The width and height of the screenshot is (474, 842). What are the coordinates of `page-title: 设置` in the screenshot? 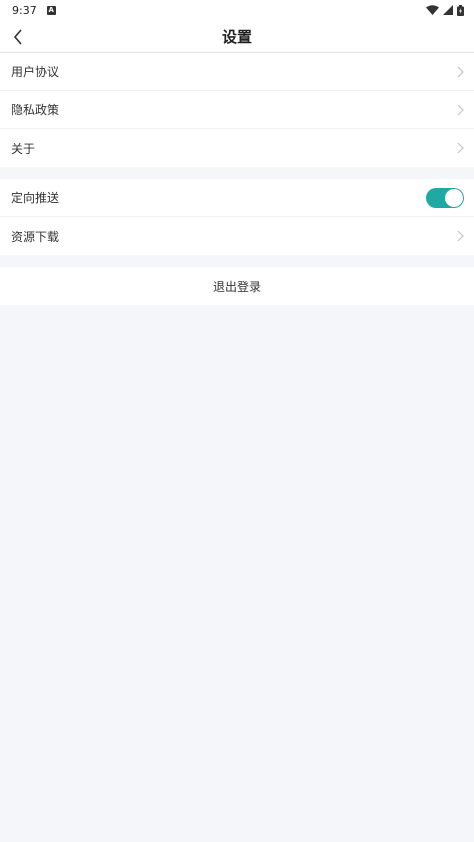 It's located at (236, 36).